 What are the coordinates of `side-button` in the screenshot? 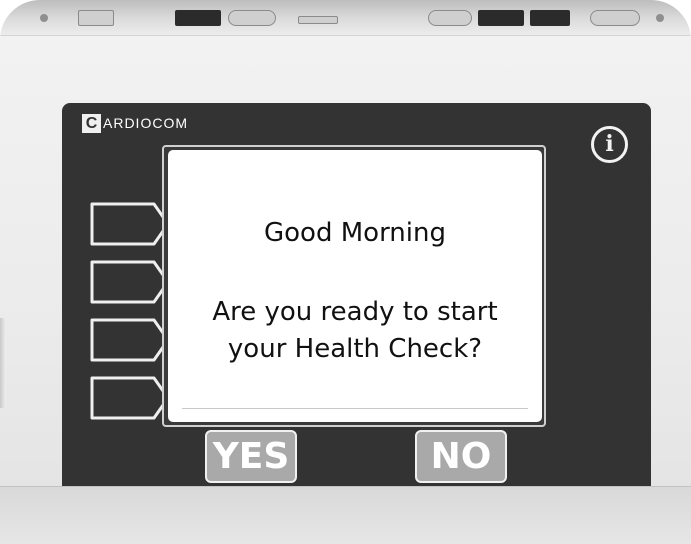 It's located at (3, 363).